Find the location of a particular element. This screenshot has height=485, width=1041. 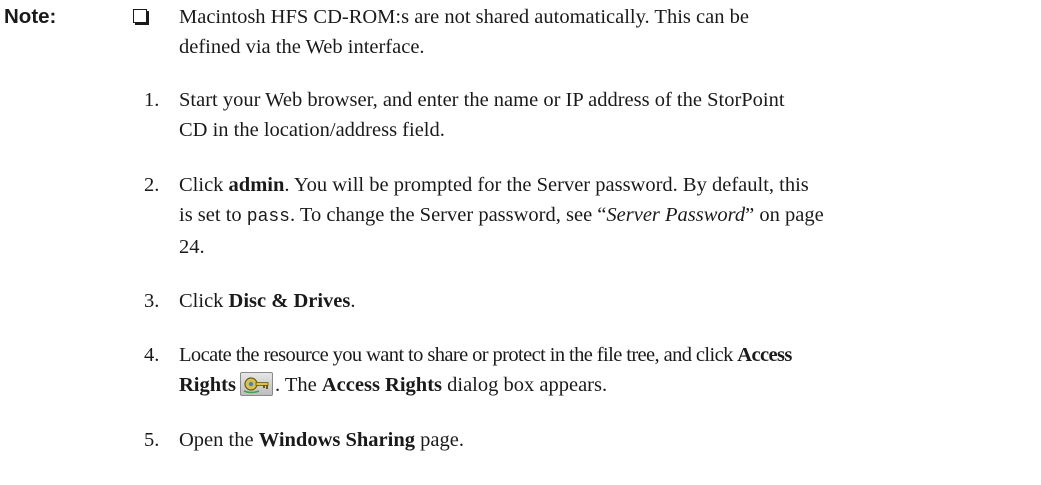

step-text-line: Click Disc & Drives. is located at coordinates (579, 301).